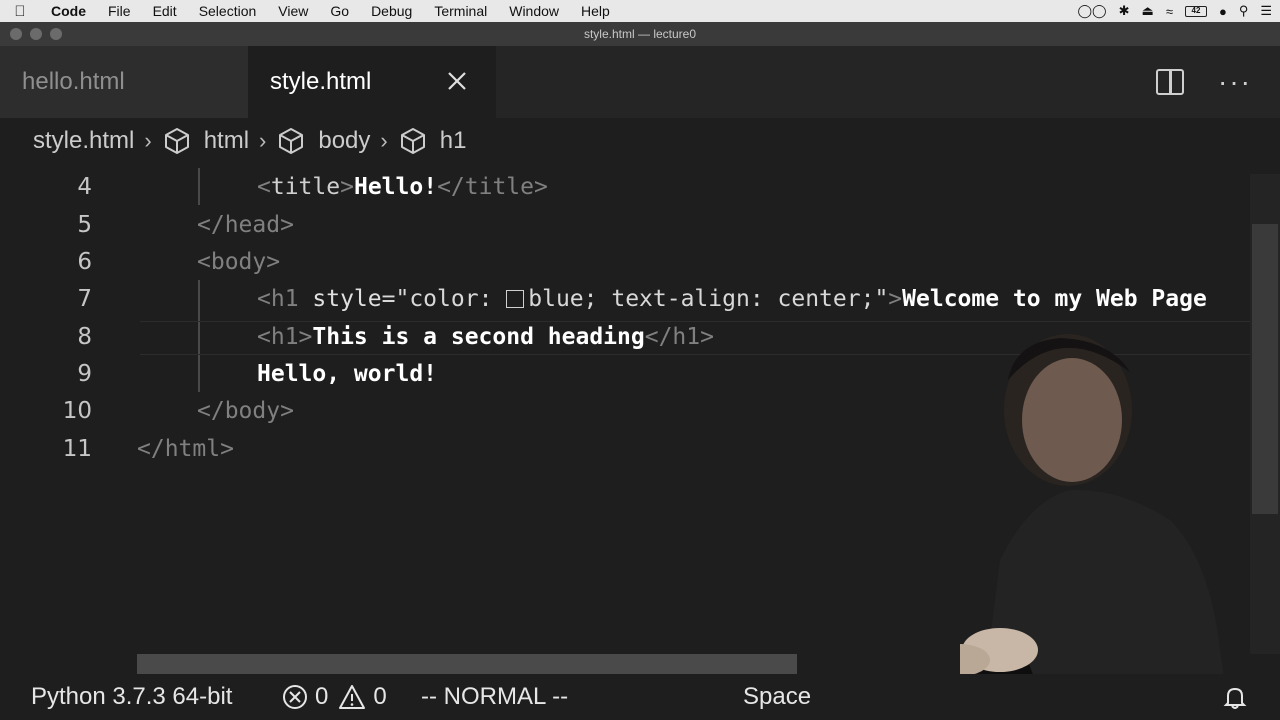  I want to click on menu-edit: Edit, so click(165, 11).